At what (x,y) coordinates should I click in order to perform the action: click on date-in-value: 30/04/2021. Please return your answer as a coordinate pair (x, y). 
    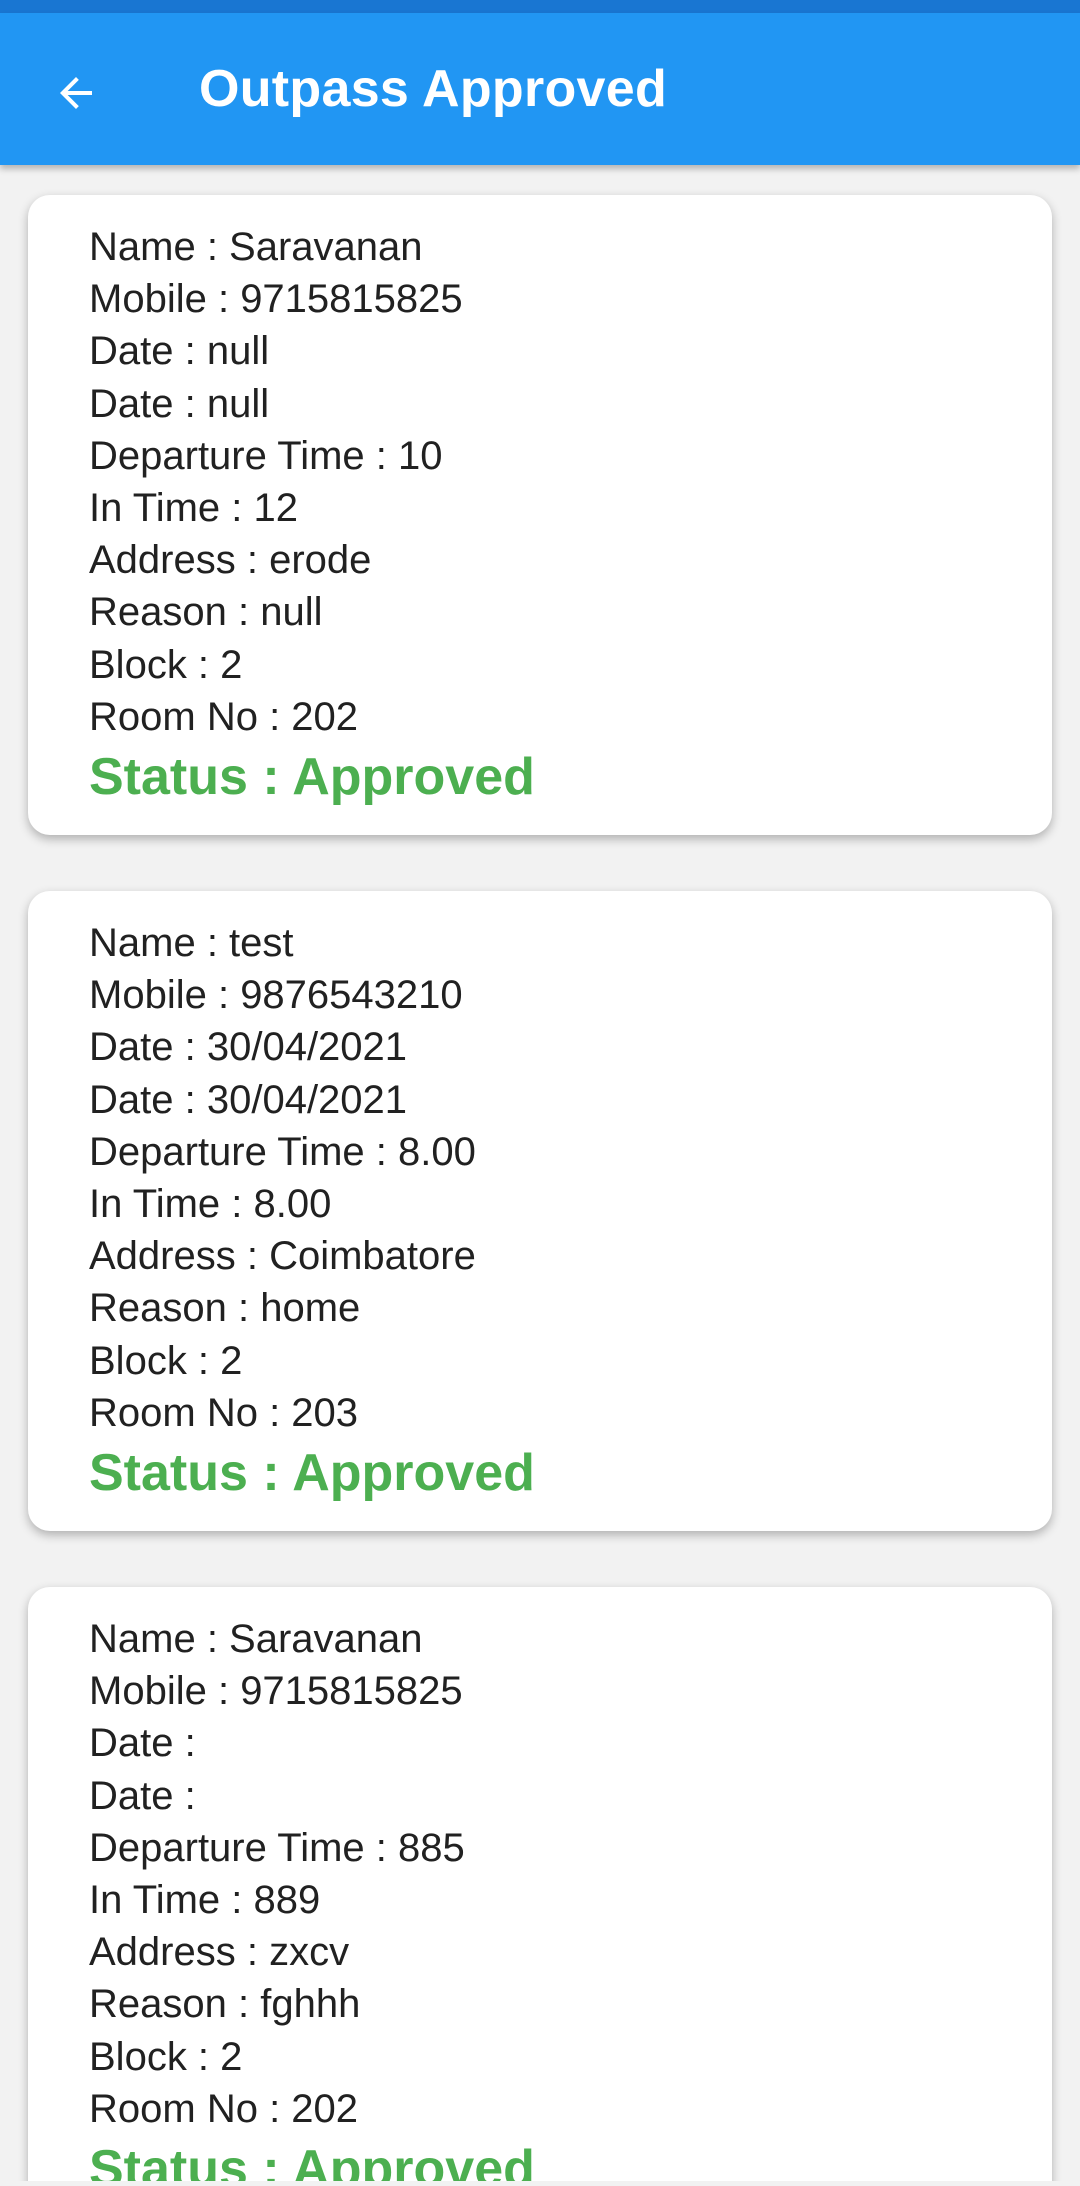
    Looking at the image, I should click on (307, 1099).